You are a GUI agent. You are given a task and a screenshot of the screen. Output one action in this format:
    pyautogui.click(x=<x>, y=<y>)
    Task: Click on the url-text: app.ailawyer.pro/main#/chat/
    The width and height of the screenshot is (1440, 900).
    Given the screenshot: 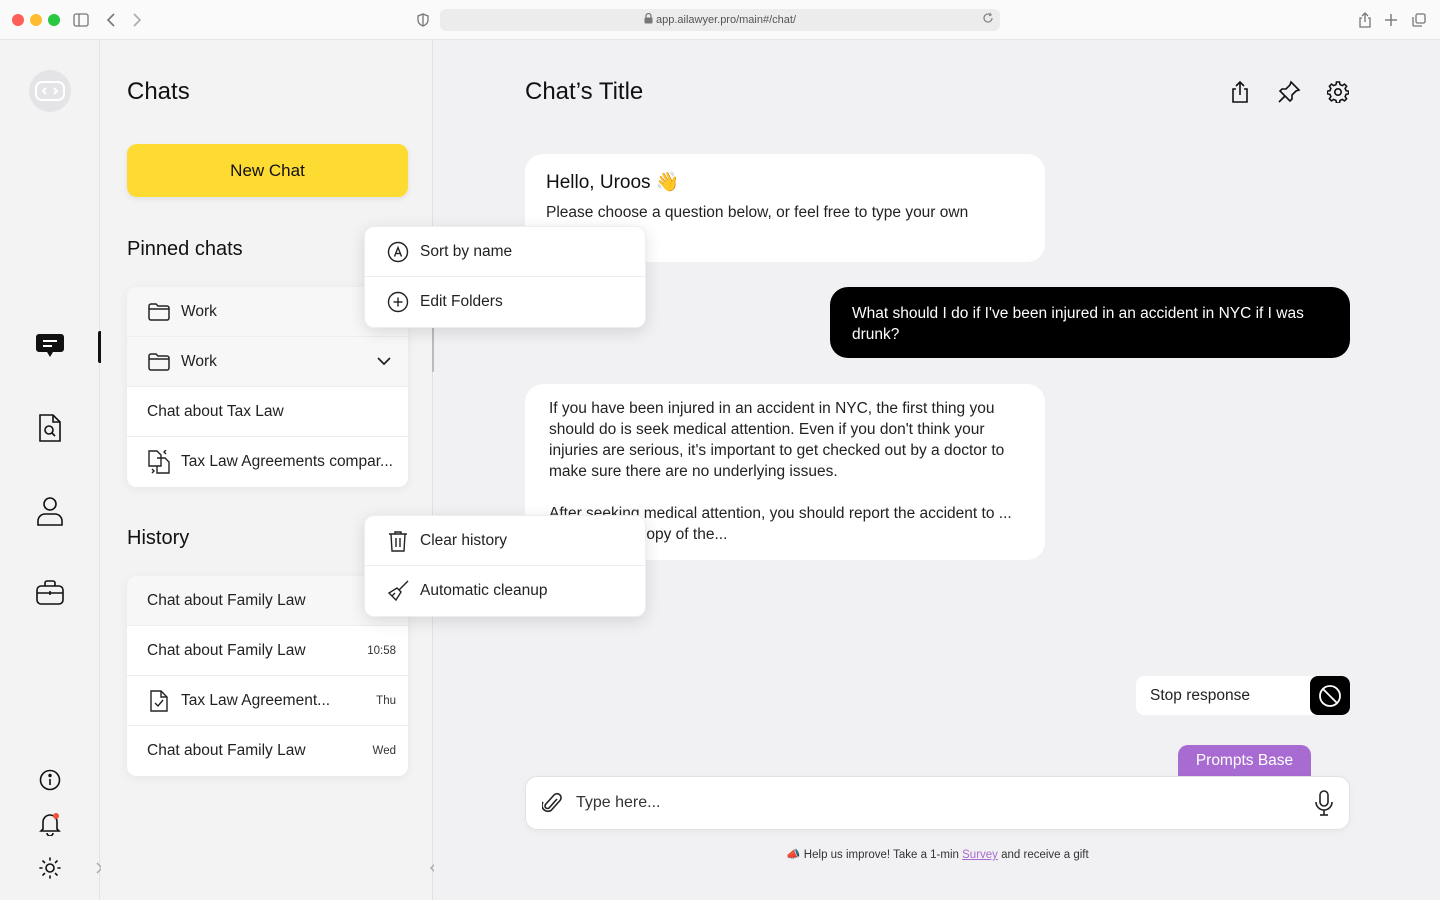 What is the action you would take?
    pyautogui.click(x=726, y=20)
    